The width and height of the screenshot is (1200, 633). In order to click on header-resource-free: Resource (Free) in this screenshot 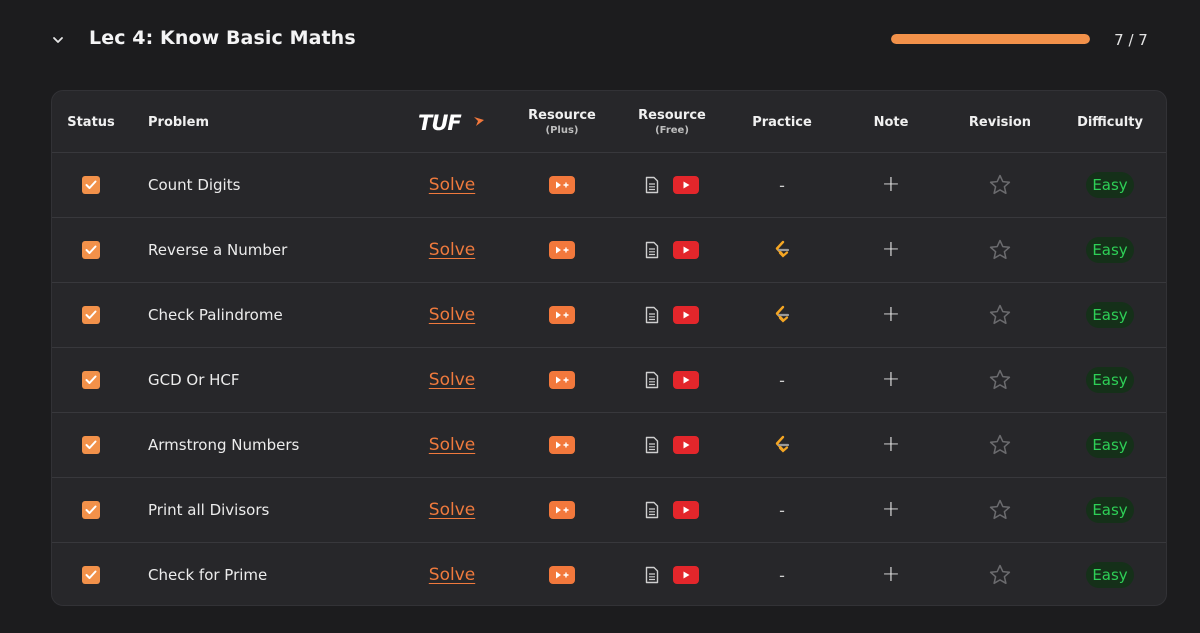, I will do `click(672, 122)`.